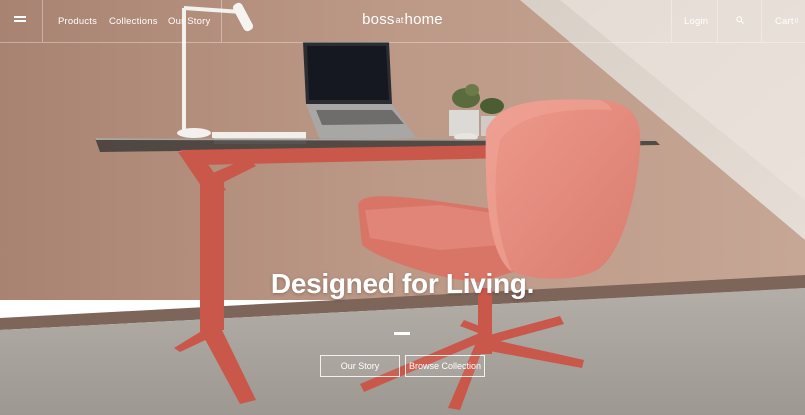 The image size is (805, 415). What do you see at coordinates (796, 21) in the screenshot?
I see `cart-count-badge: 0` at bounding box center [796, 21].